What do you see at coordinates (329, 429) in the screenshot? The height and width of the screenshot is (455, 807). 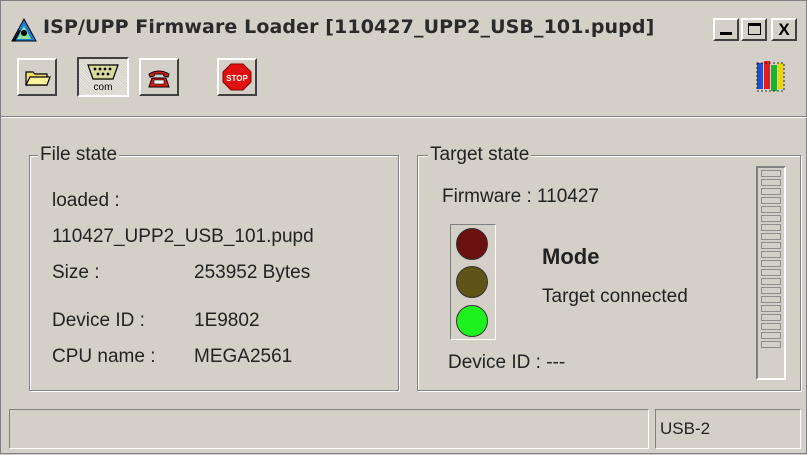 I see `status-message-panel` at bounding box center [329, 429].